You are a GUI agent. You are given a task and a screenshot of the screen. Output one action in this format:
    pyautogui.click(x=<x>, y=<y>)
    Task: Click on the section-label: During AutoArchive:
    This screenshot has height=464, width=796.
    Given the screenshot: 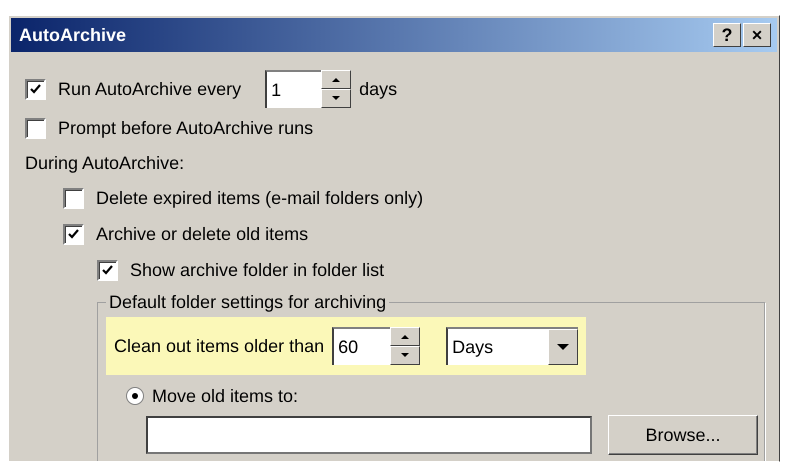 What is the action you would take?
    pyautogui.click(x=105, y=163)
    